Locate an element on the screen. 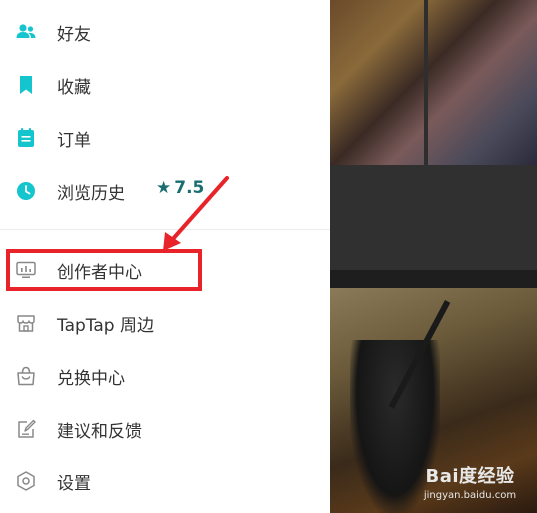 The width and height of the screenshot is (537, 513). edit-icon is located at coordinates (26, 429).